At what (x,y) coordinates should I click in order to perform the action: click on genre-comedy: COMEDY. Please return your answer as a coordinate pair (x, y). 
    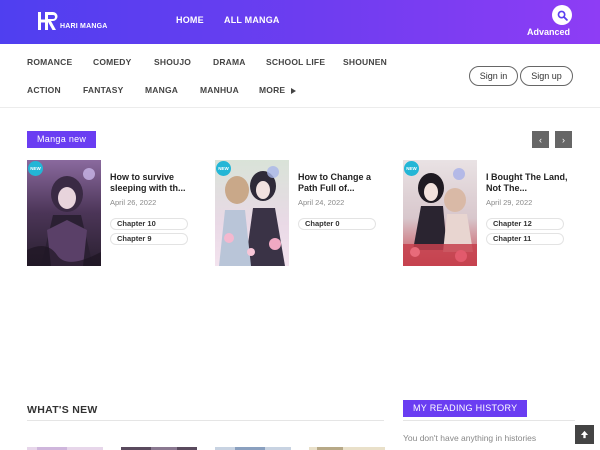
    Looking at the image, I should click on (112, 62).